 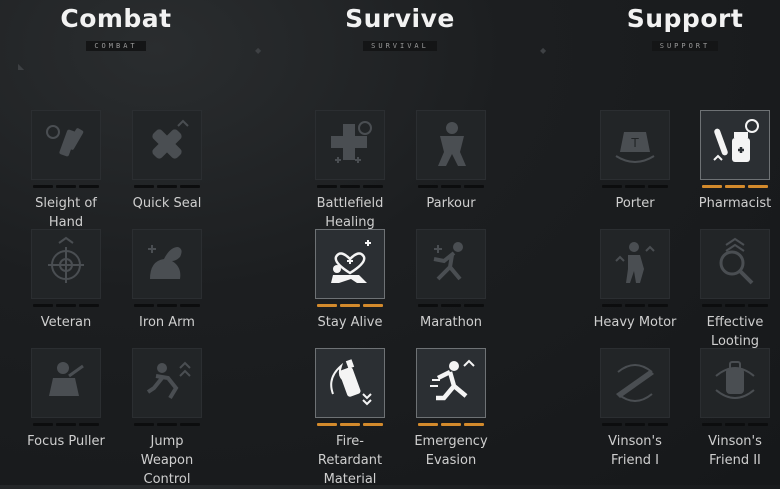 I want to click on skill-sleight-of-hand: Sleight of Hand, so click(x=66, y=171).